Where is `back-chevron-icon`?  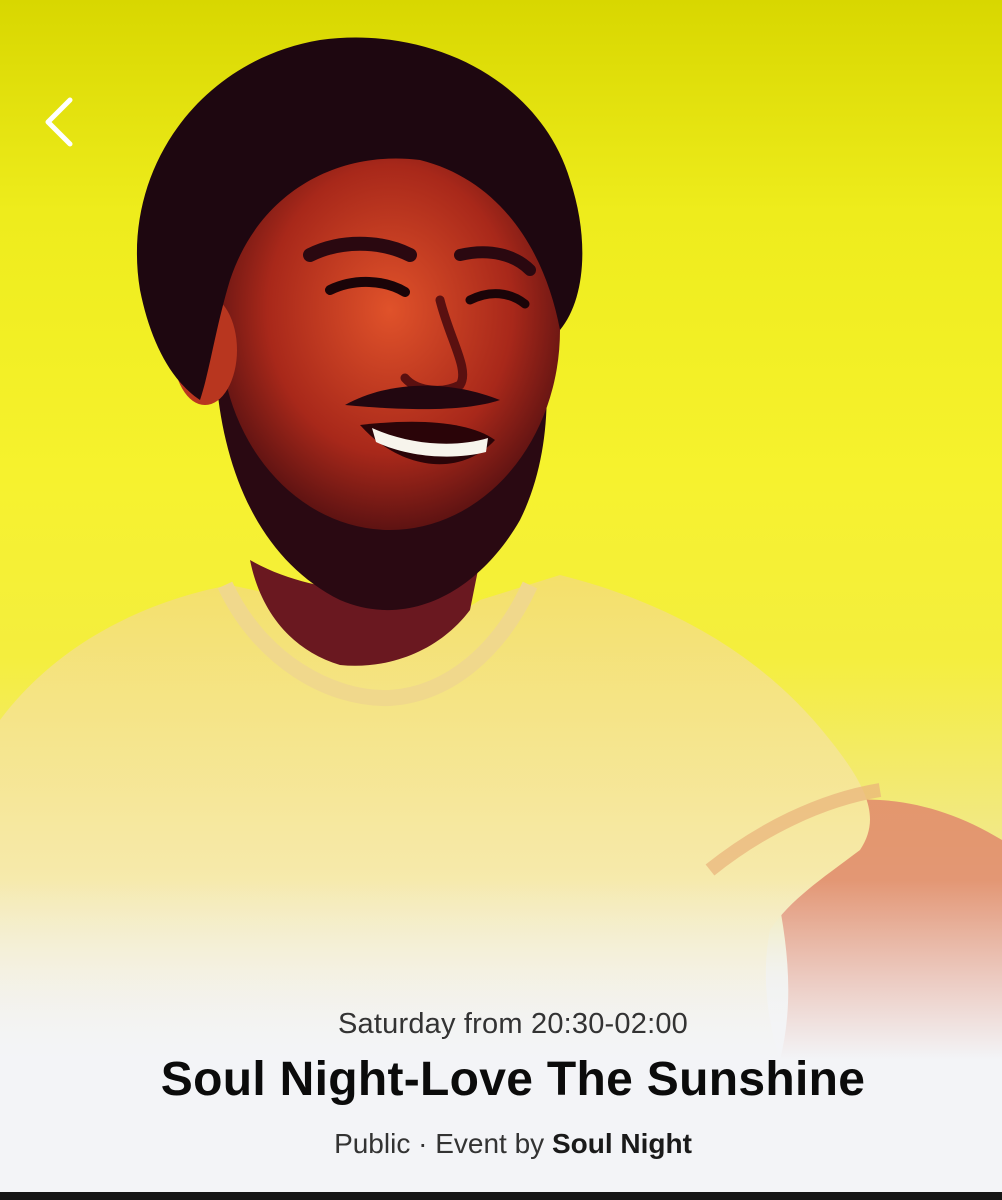 back-chevron-icon is located at coordinates (59, 122).